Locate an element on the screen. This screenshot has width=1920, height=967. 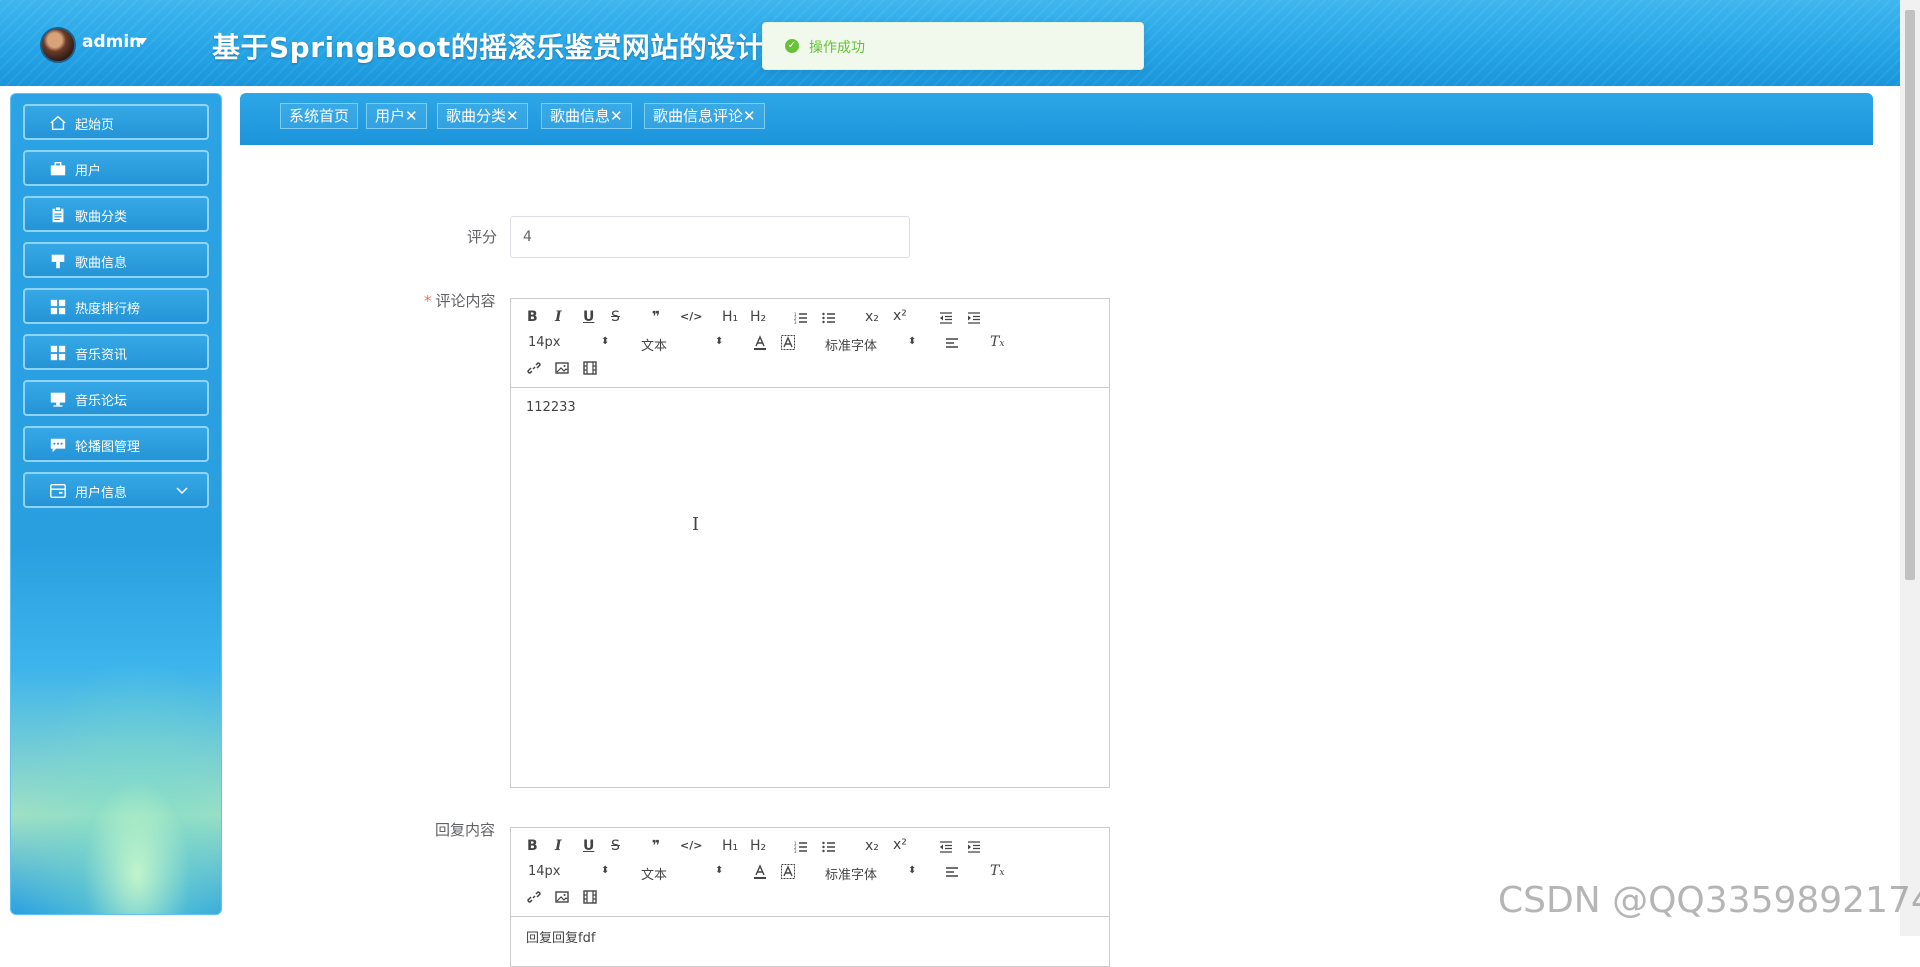
site-title: 基于SpringBoot的摇滚乐鉴赏网站的设计与 is located at coordinates (502, 47).